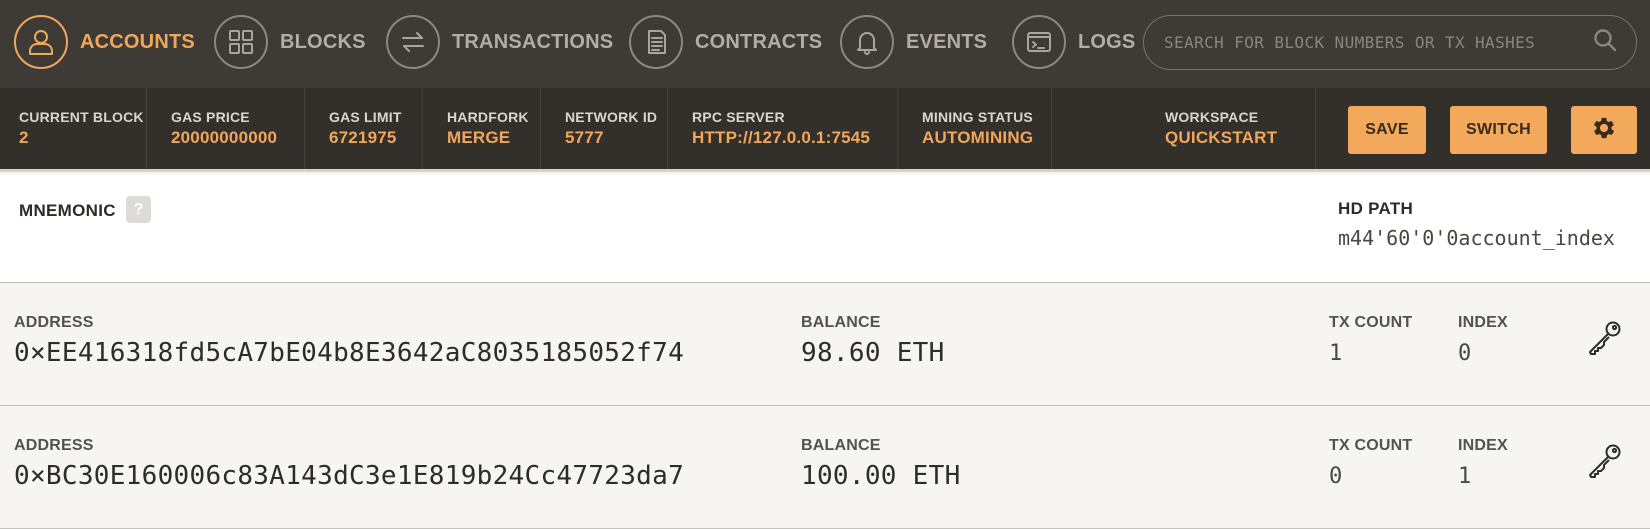 The height and width of the screenshot is (529, 1650). Describe the element at coordinates (1212, 117) in the screenshot. I see `stat-workspace-label: WORKSPACE` at that location.